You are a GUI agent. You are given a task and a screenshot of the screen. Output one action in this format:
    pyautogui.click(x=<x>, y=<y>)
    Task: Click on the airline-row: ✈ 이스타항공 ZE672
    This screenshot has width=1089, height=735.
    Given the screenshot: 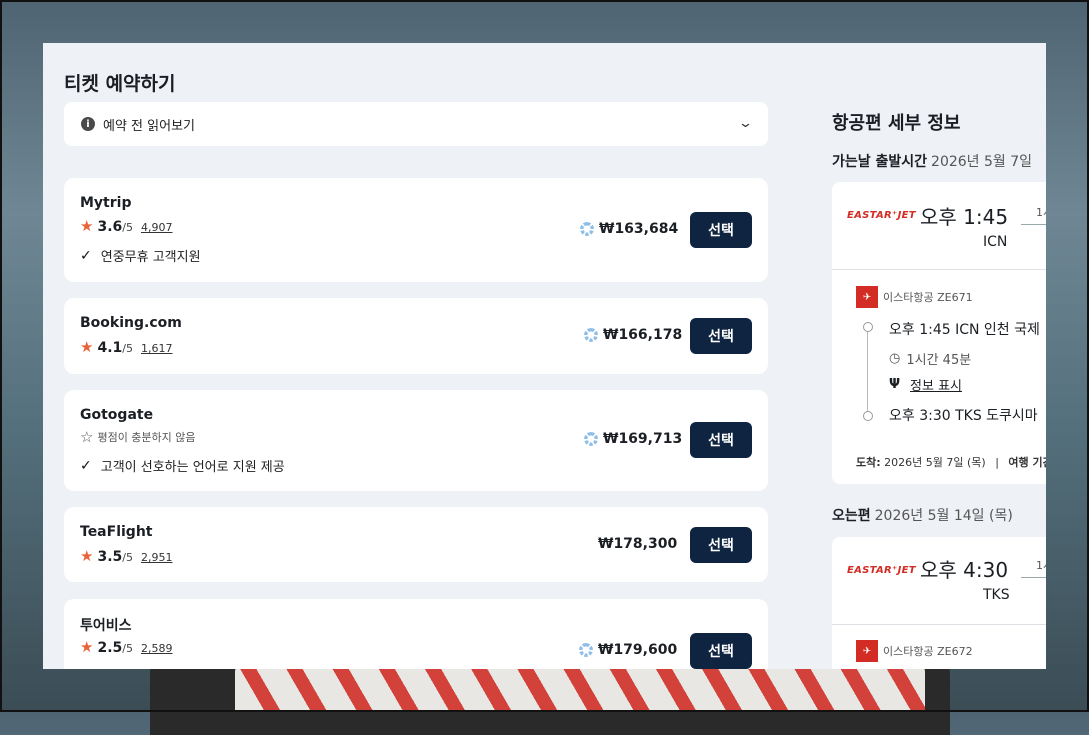 What is the action you would take?
    pyautogui.click(x=914, y=651)
    